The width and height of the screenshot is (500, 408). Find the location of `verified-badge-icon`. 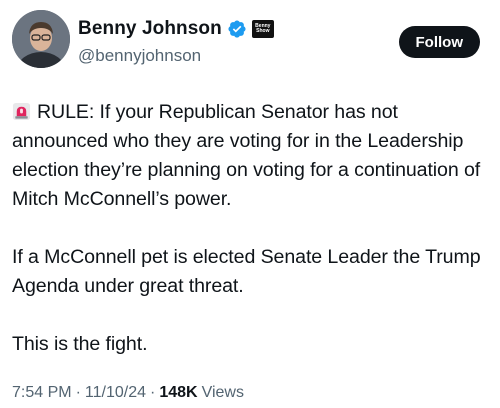

verified-badge-icon is located at coordinates (237, 29).